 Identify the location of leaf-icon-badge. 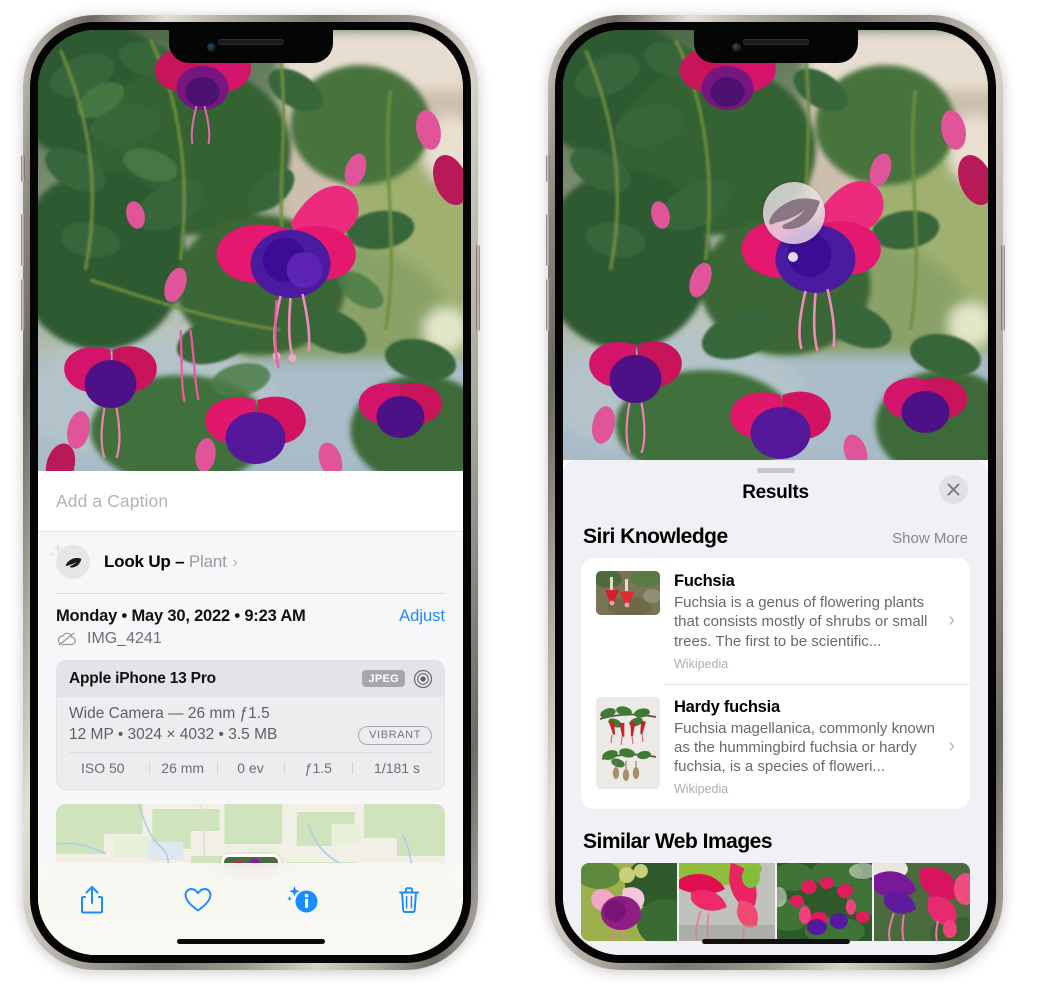
(69, 561).